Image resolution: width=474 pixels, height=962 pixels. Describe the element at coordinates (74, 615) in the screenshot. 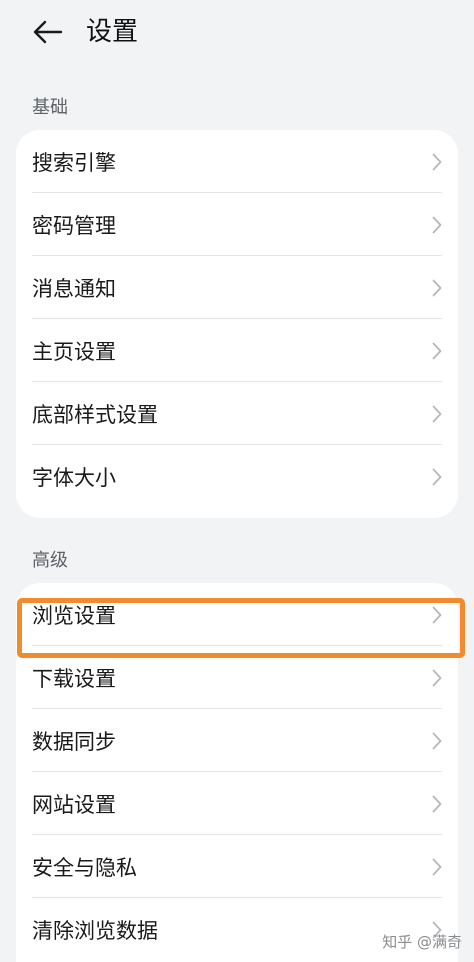

I see `row-label: 浏览设置` at that location.